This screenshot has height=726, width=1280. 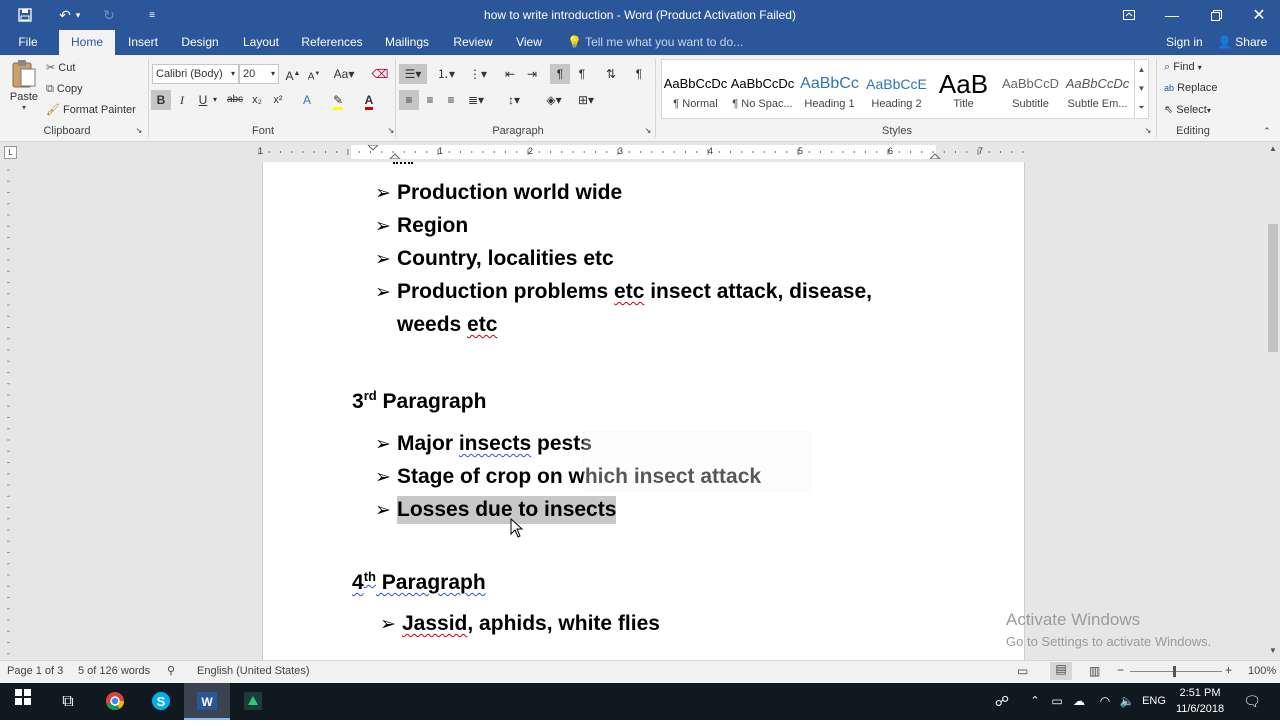 What do you see at coordinates (23, 701) in the screenshot?
I see `windows-start-icon` at bounding box center [23, 701].